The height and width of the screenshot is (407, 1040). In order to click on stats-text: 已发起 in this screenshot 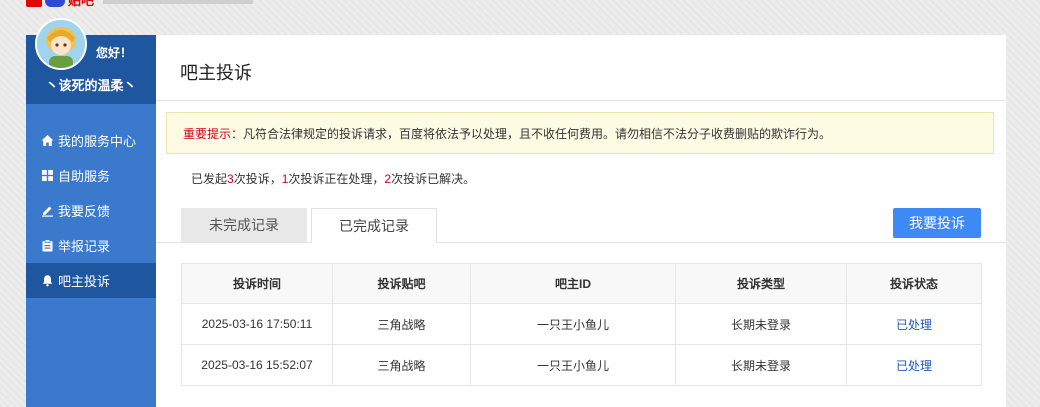, I will do `click(209, 179)`.